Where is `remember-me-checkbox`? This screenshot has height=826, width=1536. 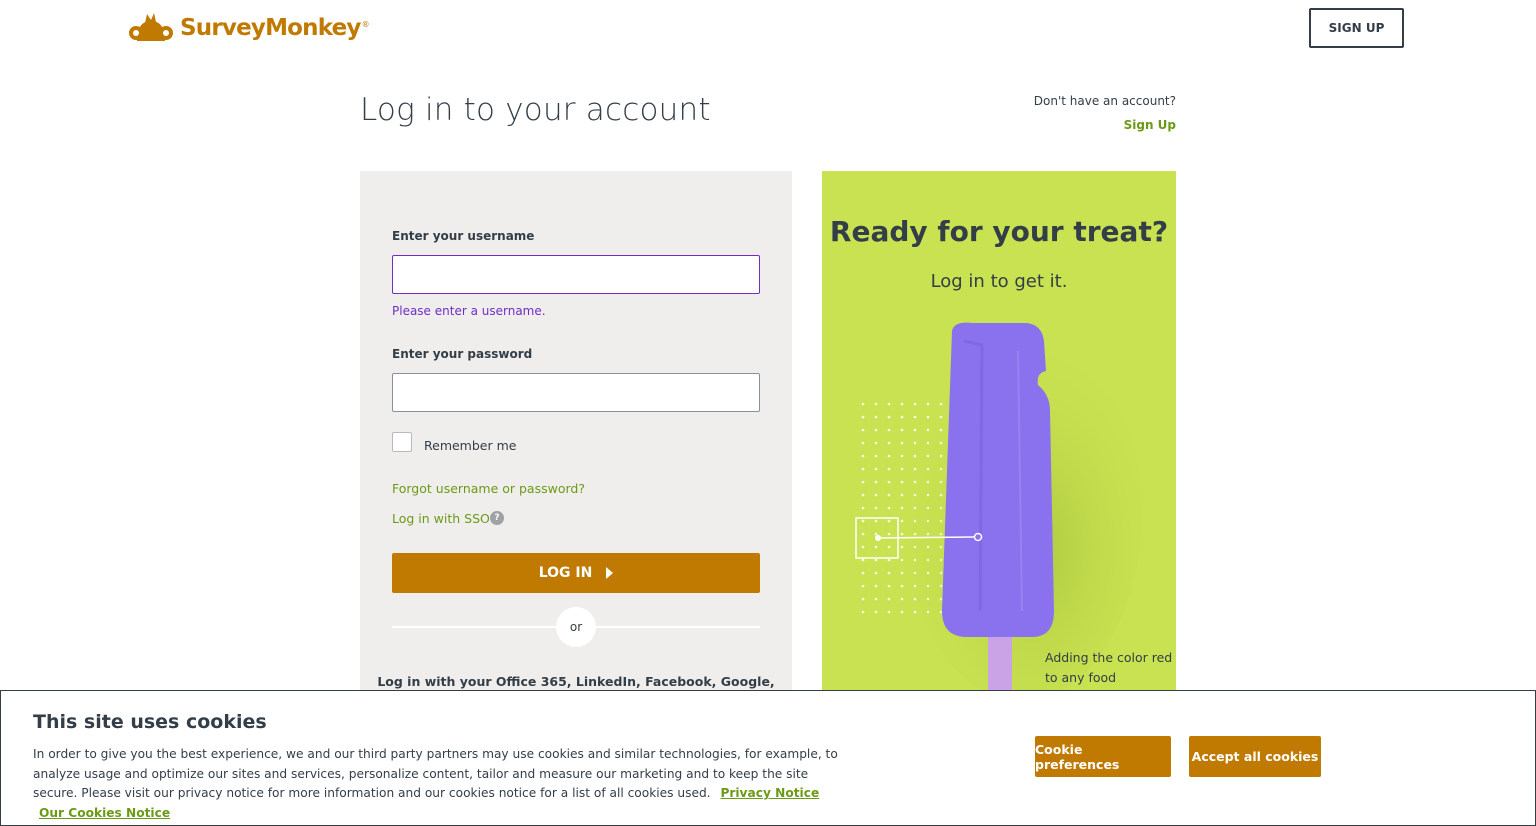 remember-me-checkbox is located at coordinates (402, 442).